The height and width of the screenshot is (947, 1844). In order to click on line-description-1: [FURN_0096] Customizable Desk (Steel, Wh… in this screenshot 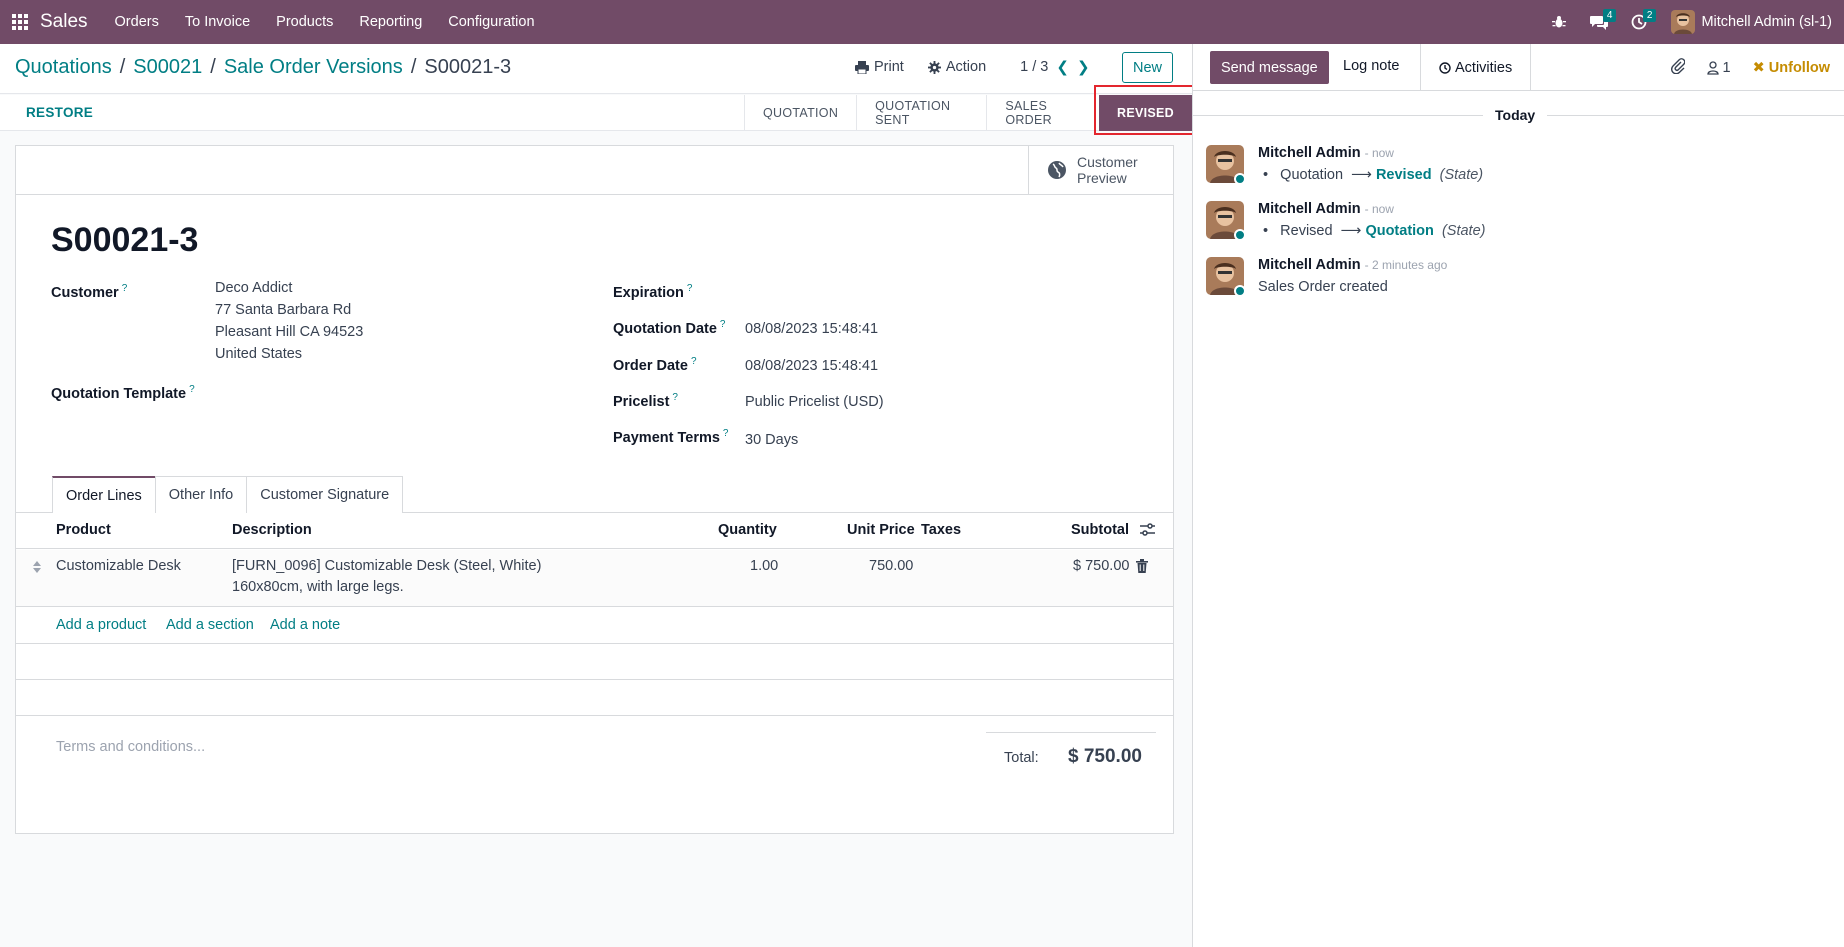, I will do `click(386, 566)`.